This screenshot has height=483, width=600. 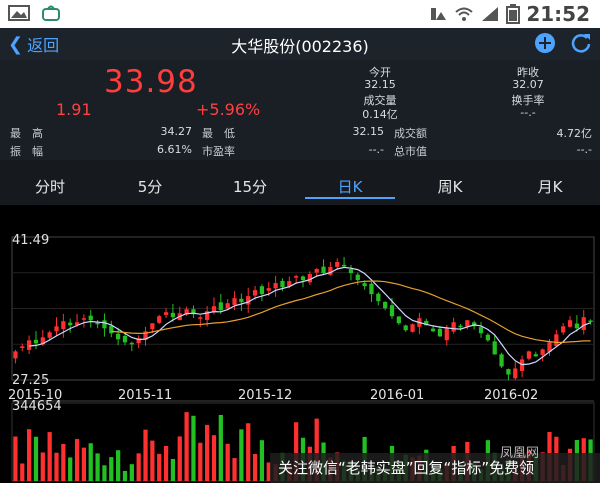 What do you see at coordinates (550, 182) in the screenshot?
I see `tab-monthly-k: 月K` at bounding box center [550, 182].